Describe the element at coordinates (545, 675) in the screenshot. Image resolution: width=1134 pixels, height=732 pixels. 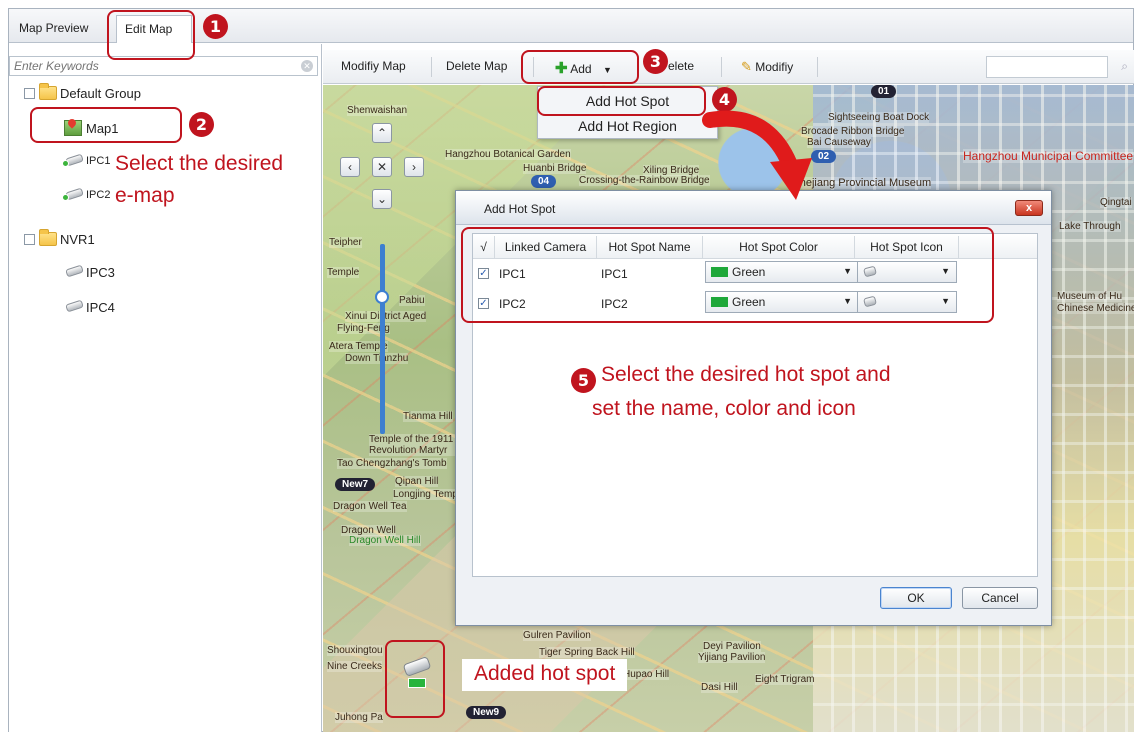
I see `annotation-added-hot-spot: Added hot spot` at that location.